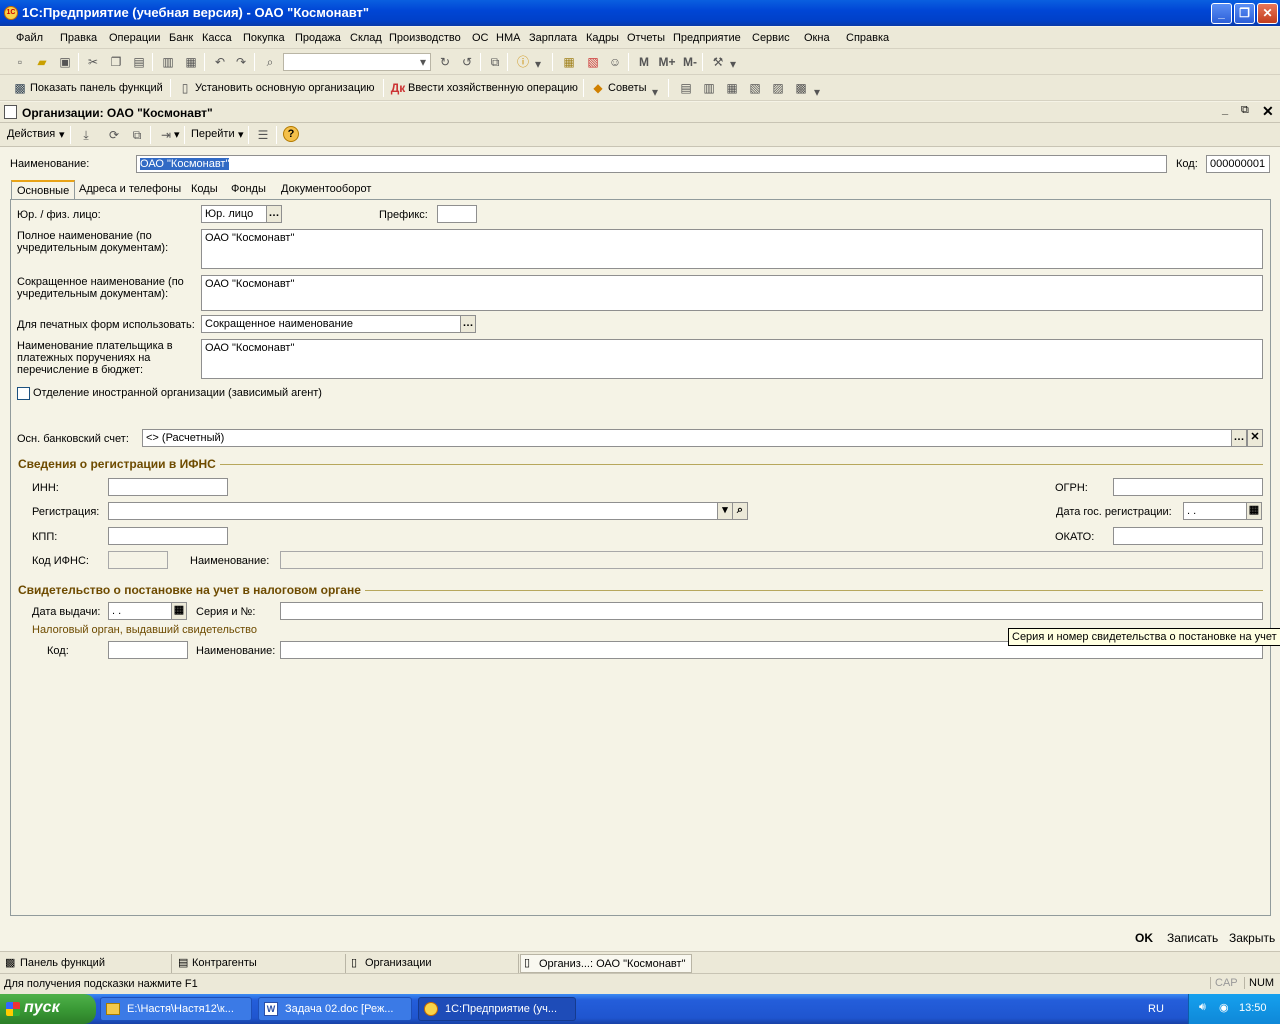 The image size is (1280, 1024). Describe the element at coordinates (1202, 1007) in the screenshot. I see `volume-icon: 🔊︎` at that location.